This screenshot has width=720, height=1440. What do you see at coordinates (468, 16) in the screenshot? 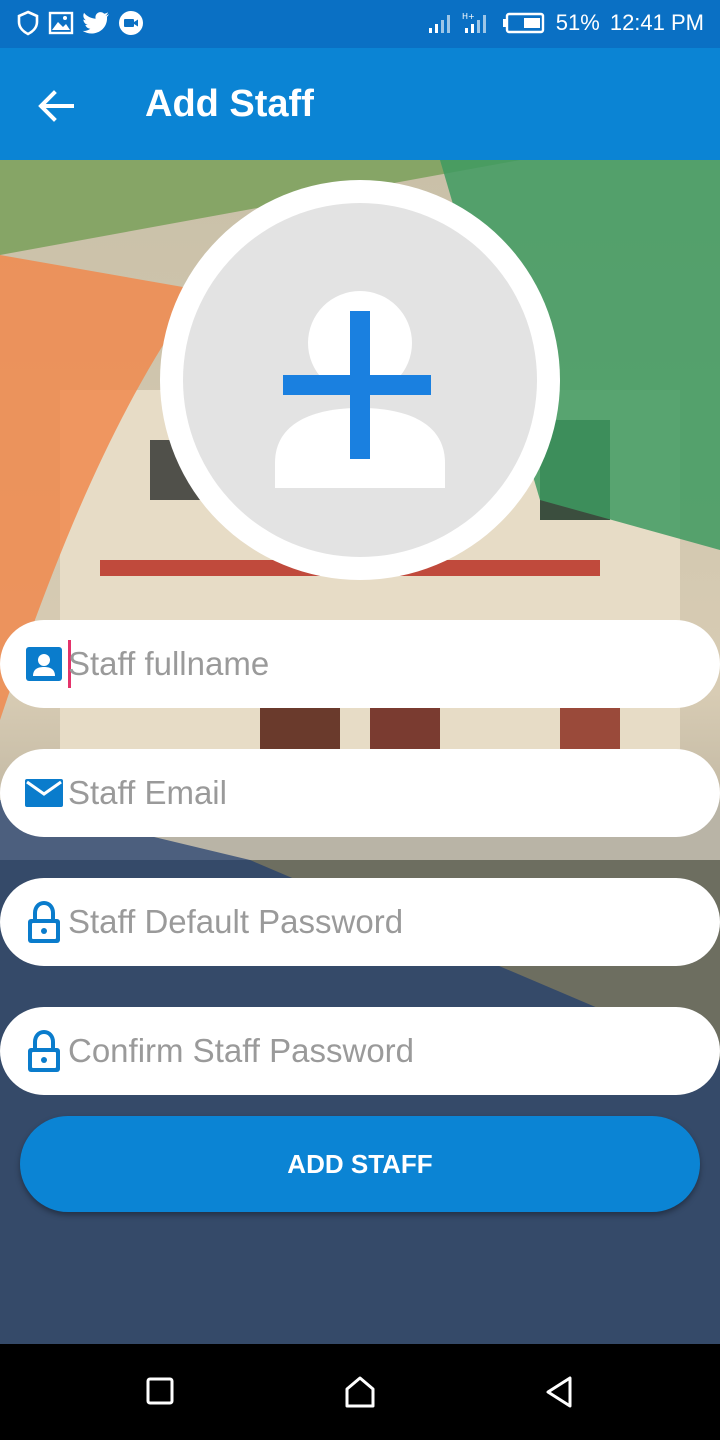
I see `svg-text: H+` at bounding box center [468, 16].